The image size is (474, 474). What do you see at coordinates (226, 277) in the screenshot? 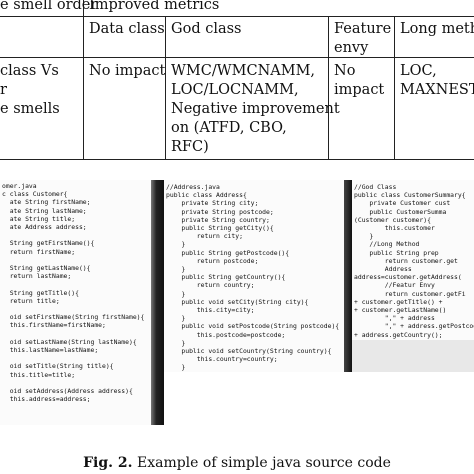
I see `code-line: public String getCountry(){` at bounding box center [226, 277].